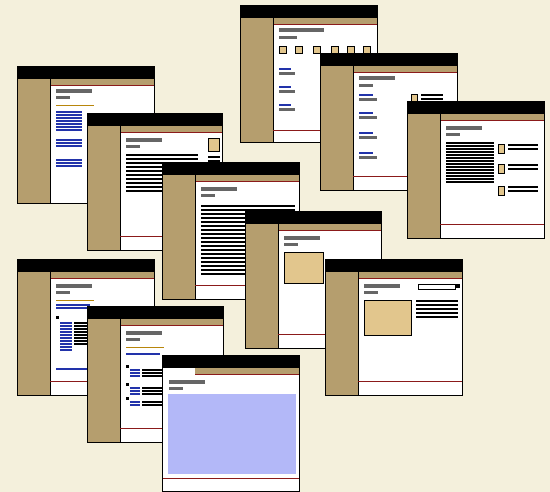 The image size is (550, 492). Describe the element at coordinates (231, 423) in the screenshot. I see `page-thumbnail-large-image` at that location.